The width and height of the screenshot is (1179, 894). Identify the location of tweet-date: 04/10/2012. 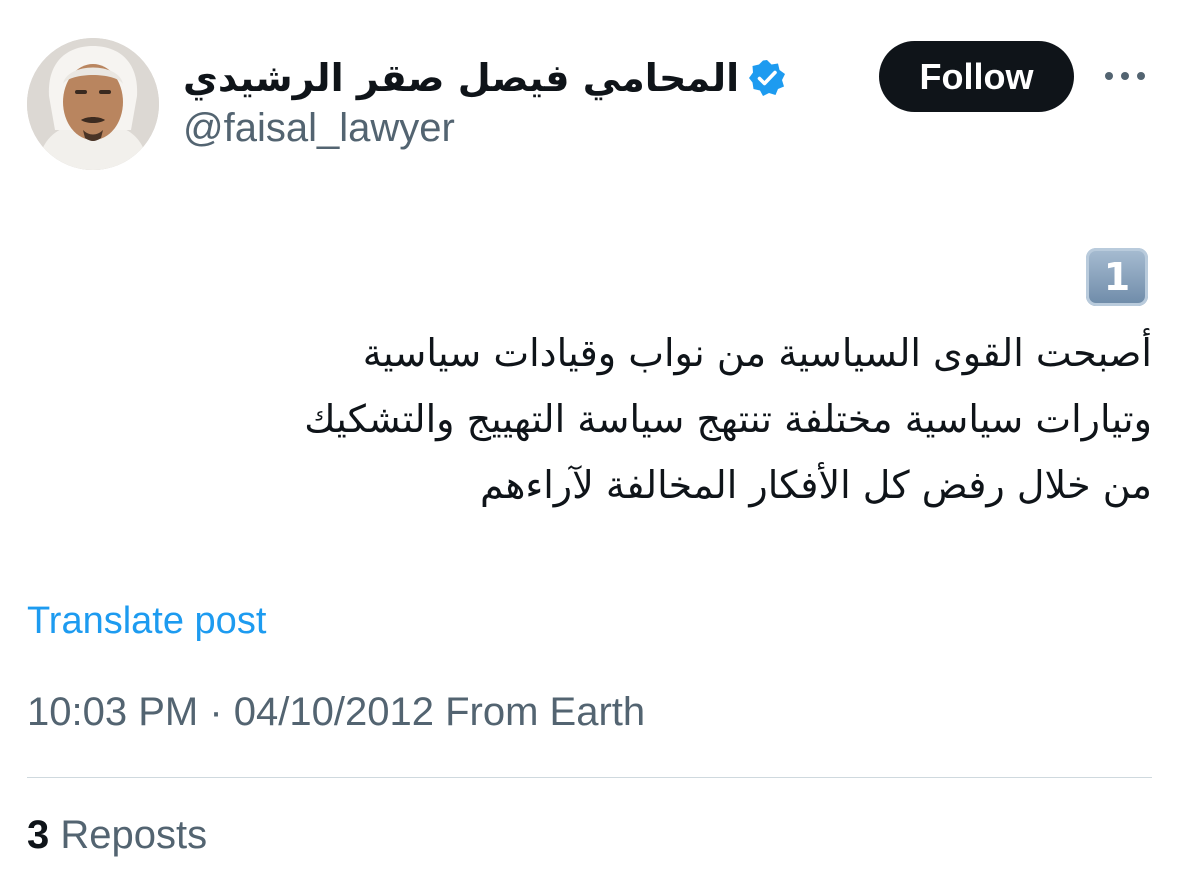
(334, 712).